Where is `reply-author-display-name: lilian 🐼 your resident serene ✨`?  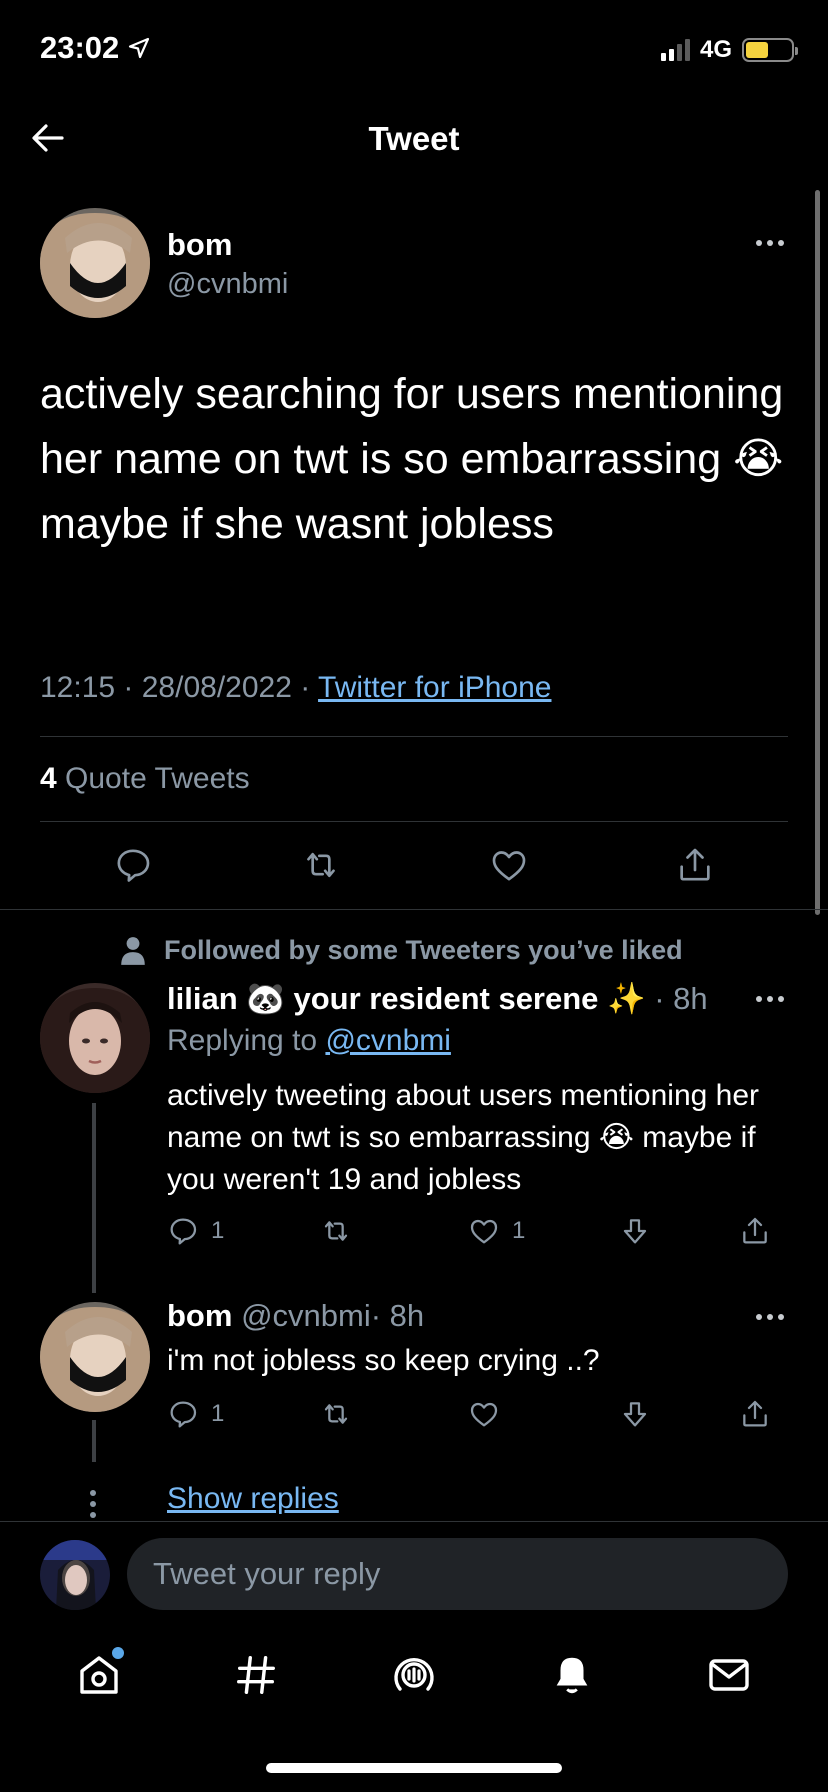
reply-author-display-name: lilian 🐼 your resident serene ✨ is located at coordinates (406, 998).